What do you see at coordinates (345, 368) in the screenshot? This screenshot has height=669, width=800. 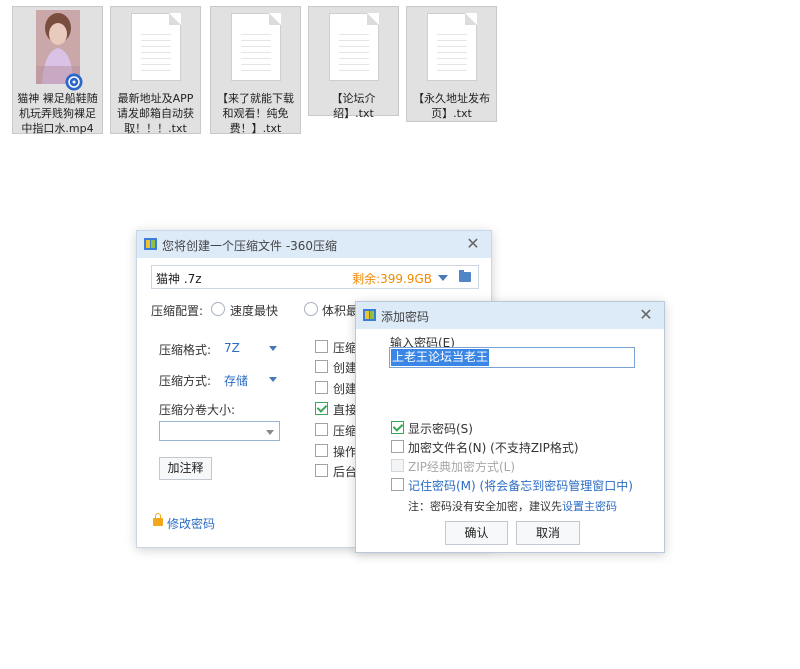 I see `option-label-1: 创建` at bounding box center [345, 368].